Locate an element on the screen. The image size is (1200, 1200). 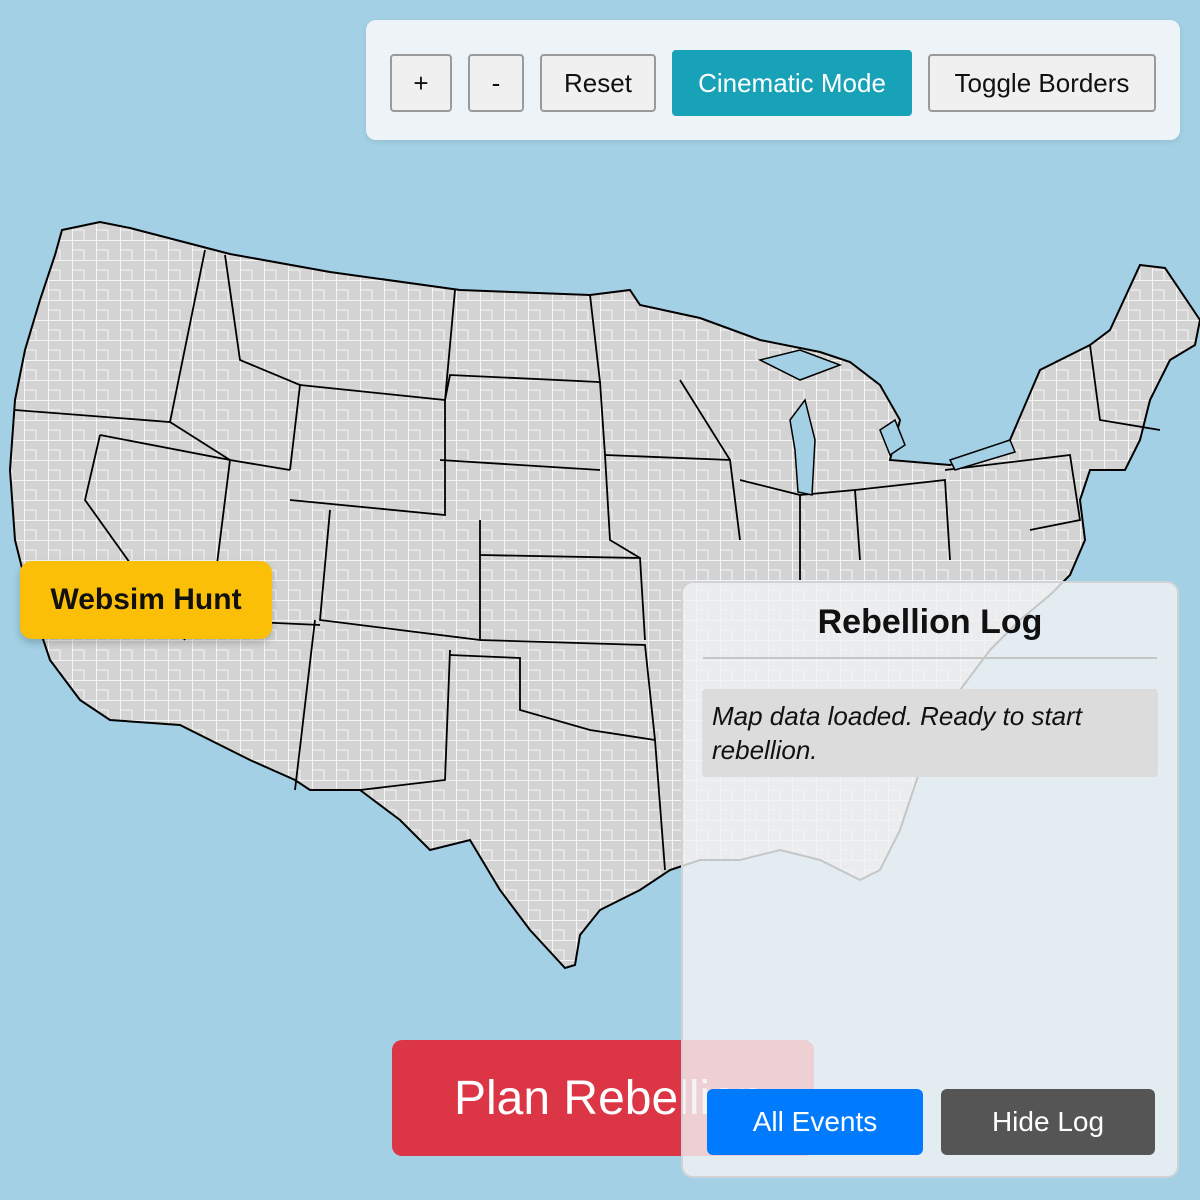
toggle-borders-button: Toggle Borders is located at coordinates (1042, 83).